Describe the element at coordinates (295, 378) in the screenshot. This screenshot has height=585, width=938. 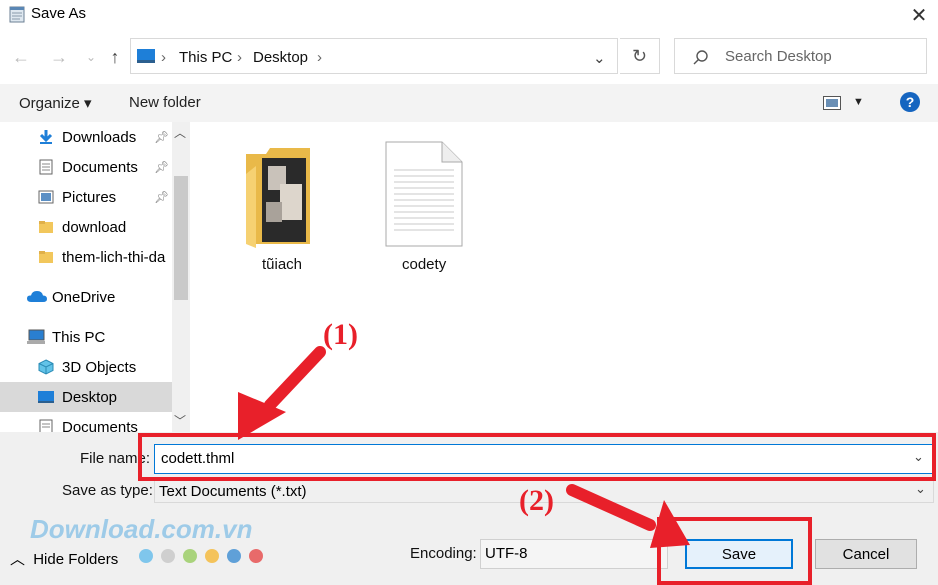
I see `arrow-1-shaft` at that location.